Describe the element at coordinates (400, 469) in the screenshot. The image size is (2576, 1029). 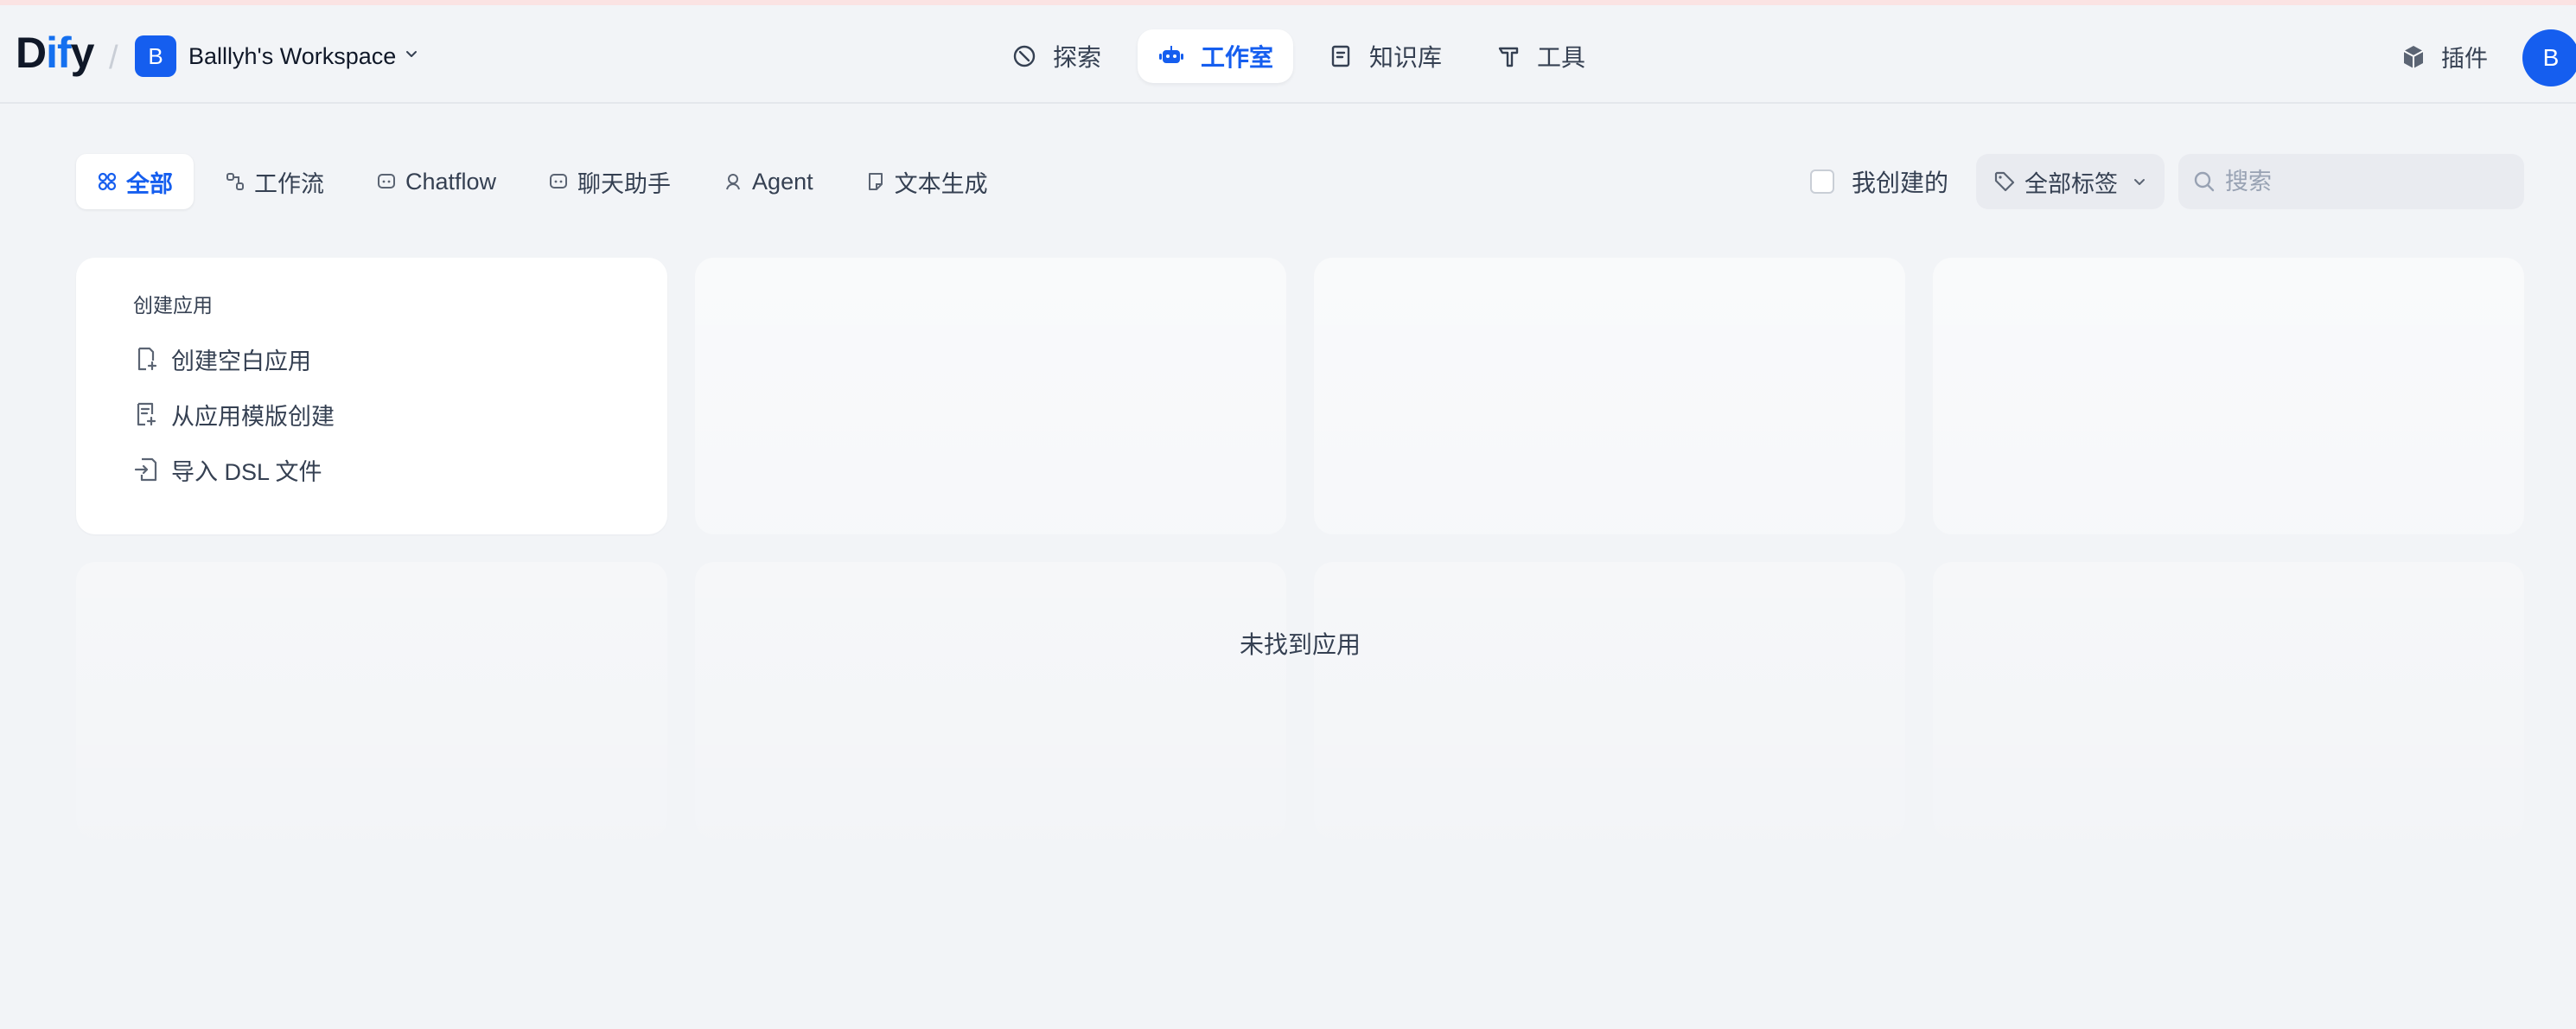
I see `import-dsl-button: 导入 DSL 文件` at that location.